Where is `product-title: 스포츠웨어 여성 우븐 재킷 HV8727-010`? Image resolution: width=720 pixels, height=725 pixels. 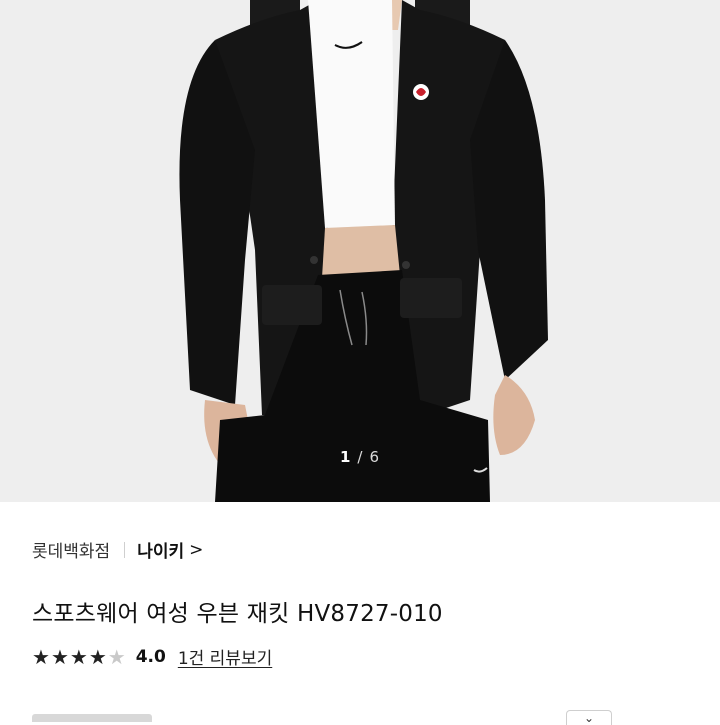
product-title: 스포츠웨어 여성 우븐 재킷 HV8727-010 is located at coordinates (237, 614).